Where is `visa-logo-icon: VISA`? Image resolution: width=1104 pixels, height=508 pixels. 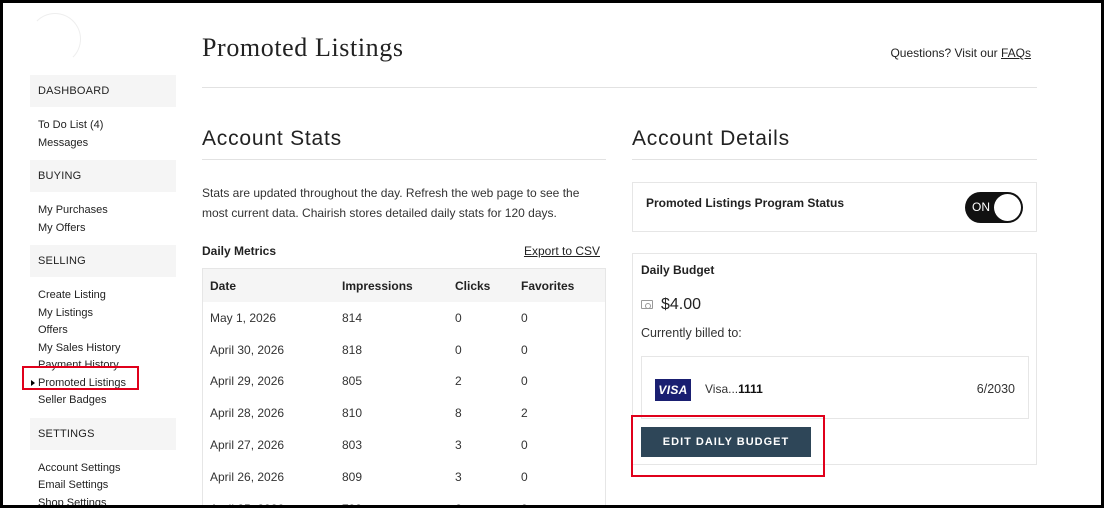
visa-logo-icon: VISA is located at coordinates (673, 390).